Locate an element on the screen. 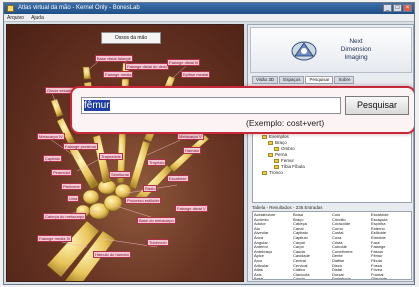  anatomy-label: Metacarpo IV is located at coordinates (51, 136).